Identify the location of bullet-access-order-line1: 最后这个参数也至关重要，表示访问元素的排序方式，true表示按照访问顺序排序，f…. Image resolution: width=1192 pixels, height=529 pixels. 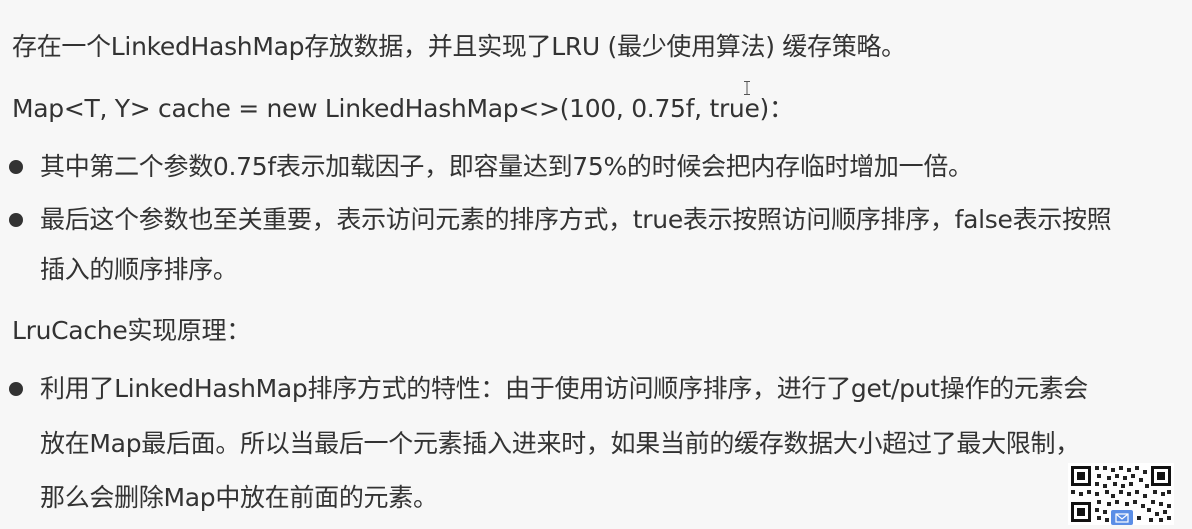
(576, 219).